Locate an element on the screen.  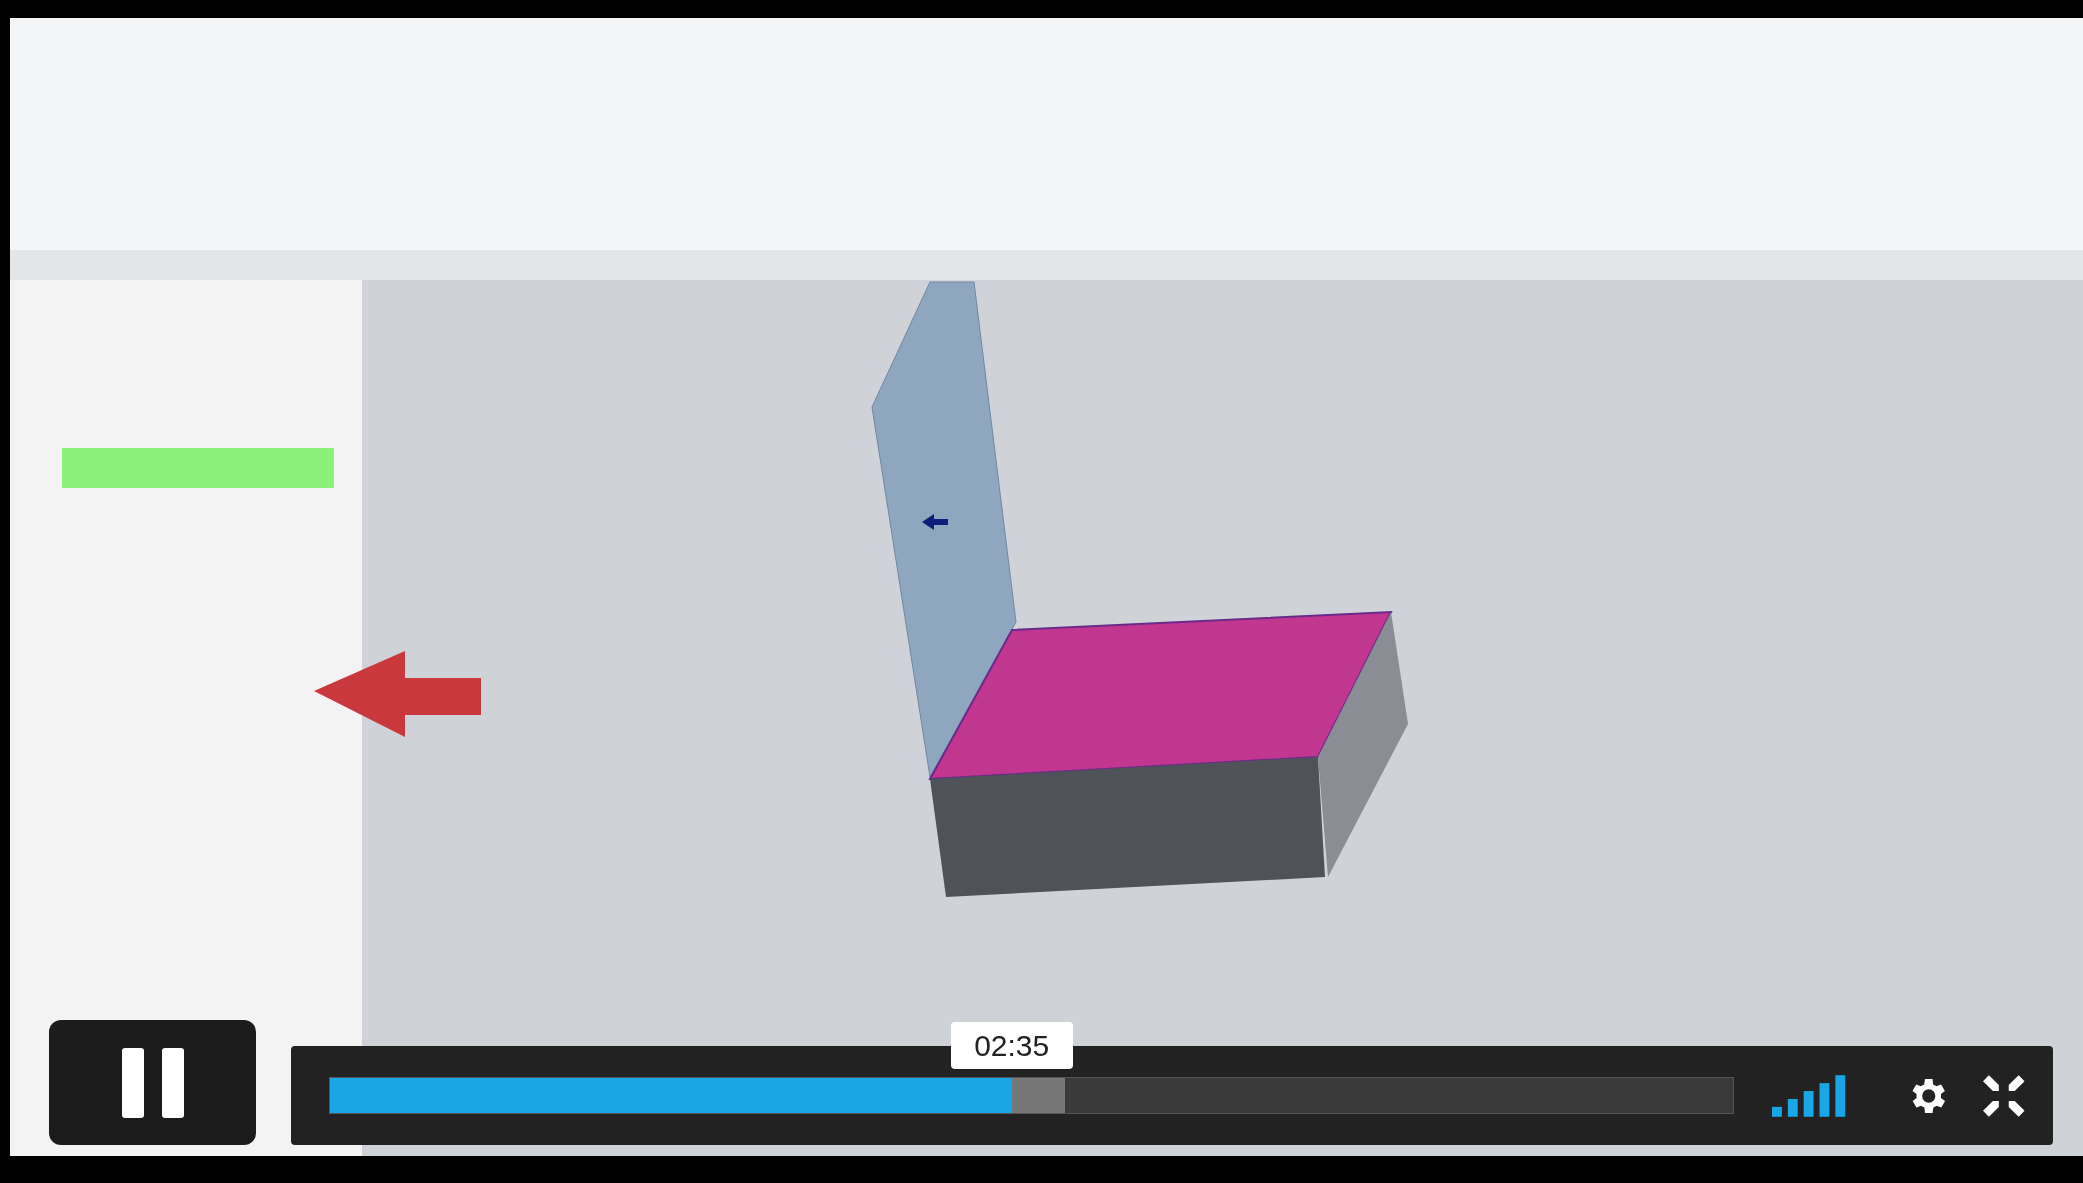
pause-button is located at coordinates (152, 1082).